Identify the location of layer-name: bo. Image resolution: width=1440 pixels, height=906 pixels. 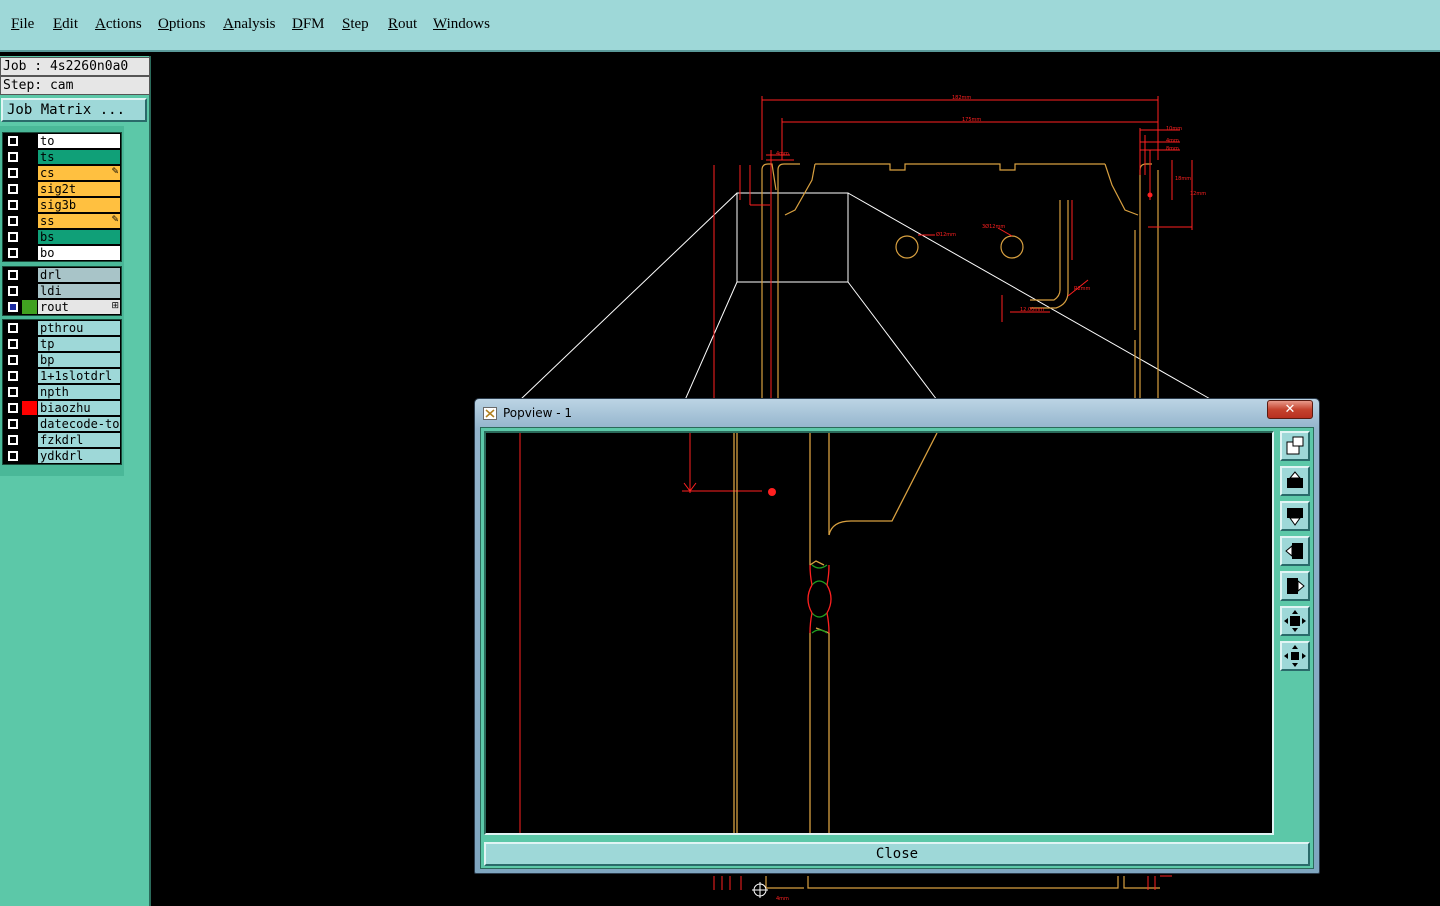
(79, 253).